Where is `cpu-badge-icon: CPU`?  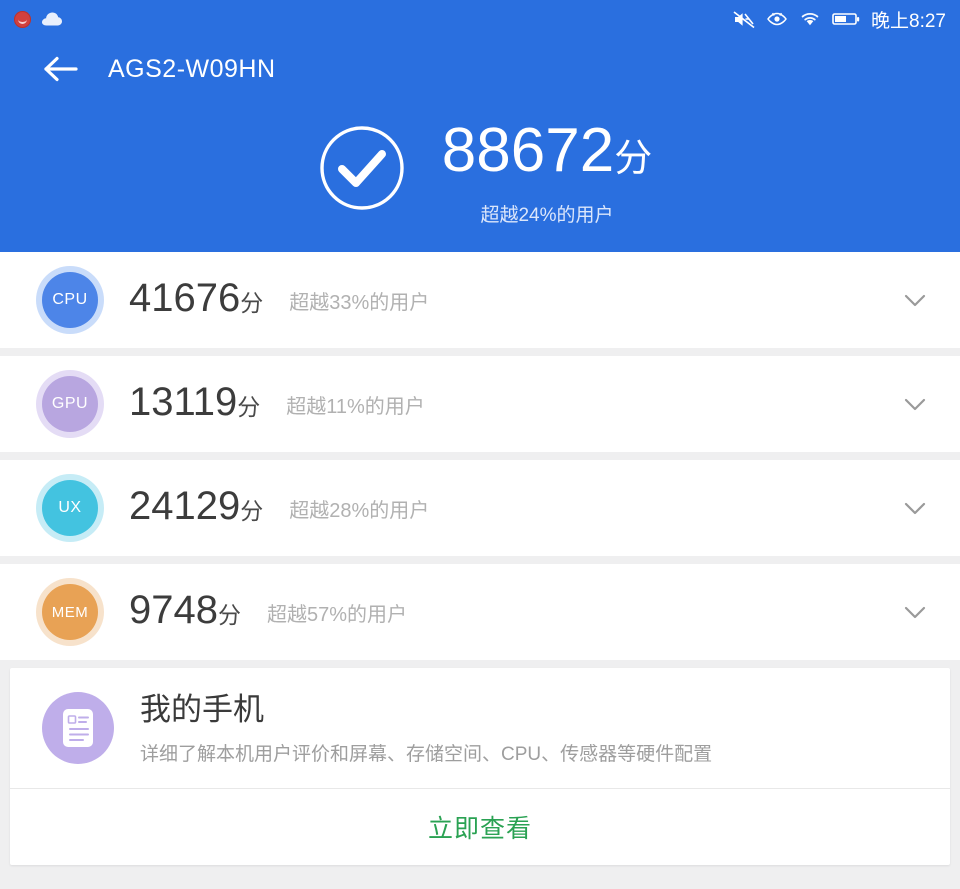 cpu-badge-icon: CPU is located at coordinates (70, 300).